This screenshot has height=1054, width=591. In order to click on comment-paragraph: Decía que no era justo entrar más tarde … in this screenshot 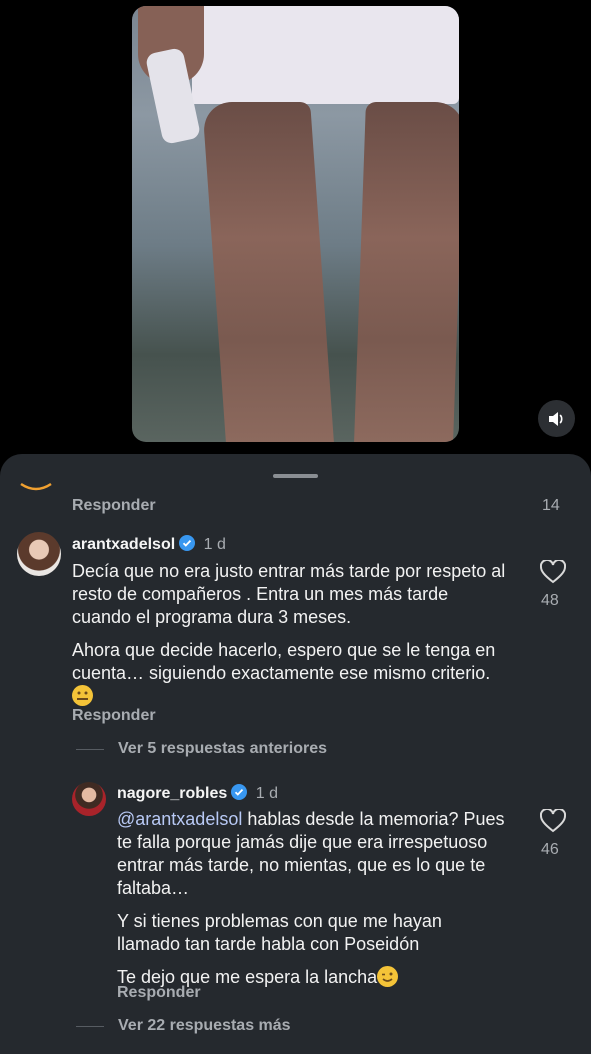, I will do `click(289, 594)`.